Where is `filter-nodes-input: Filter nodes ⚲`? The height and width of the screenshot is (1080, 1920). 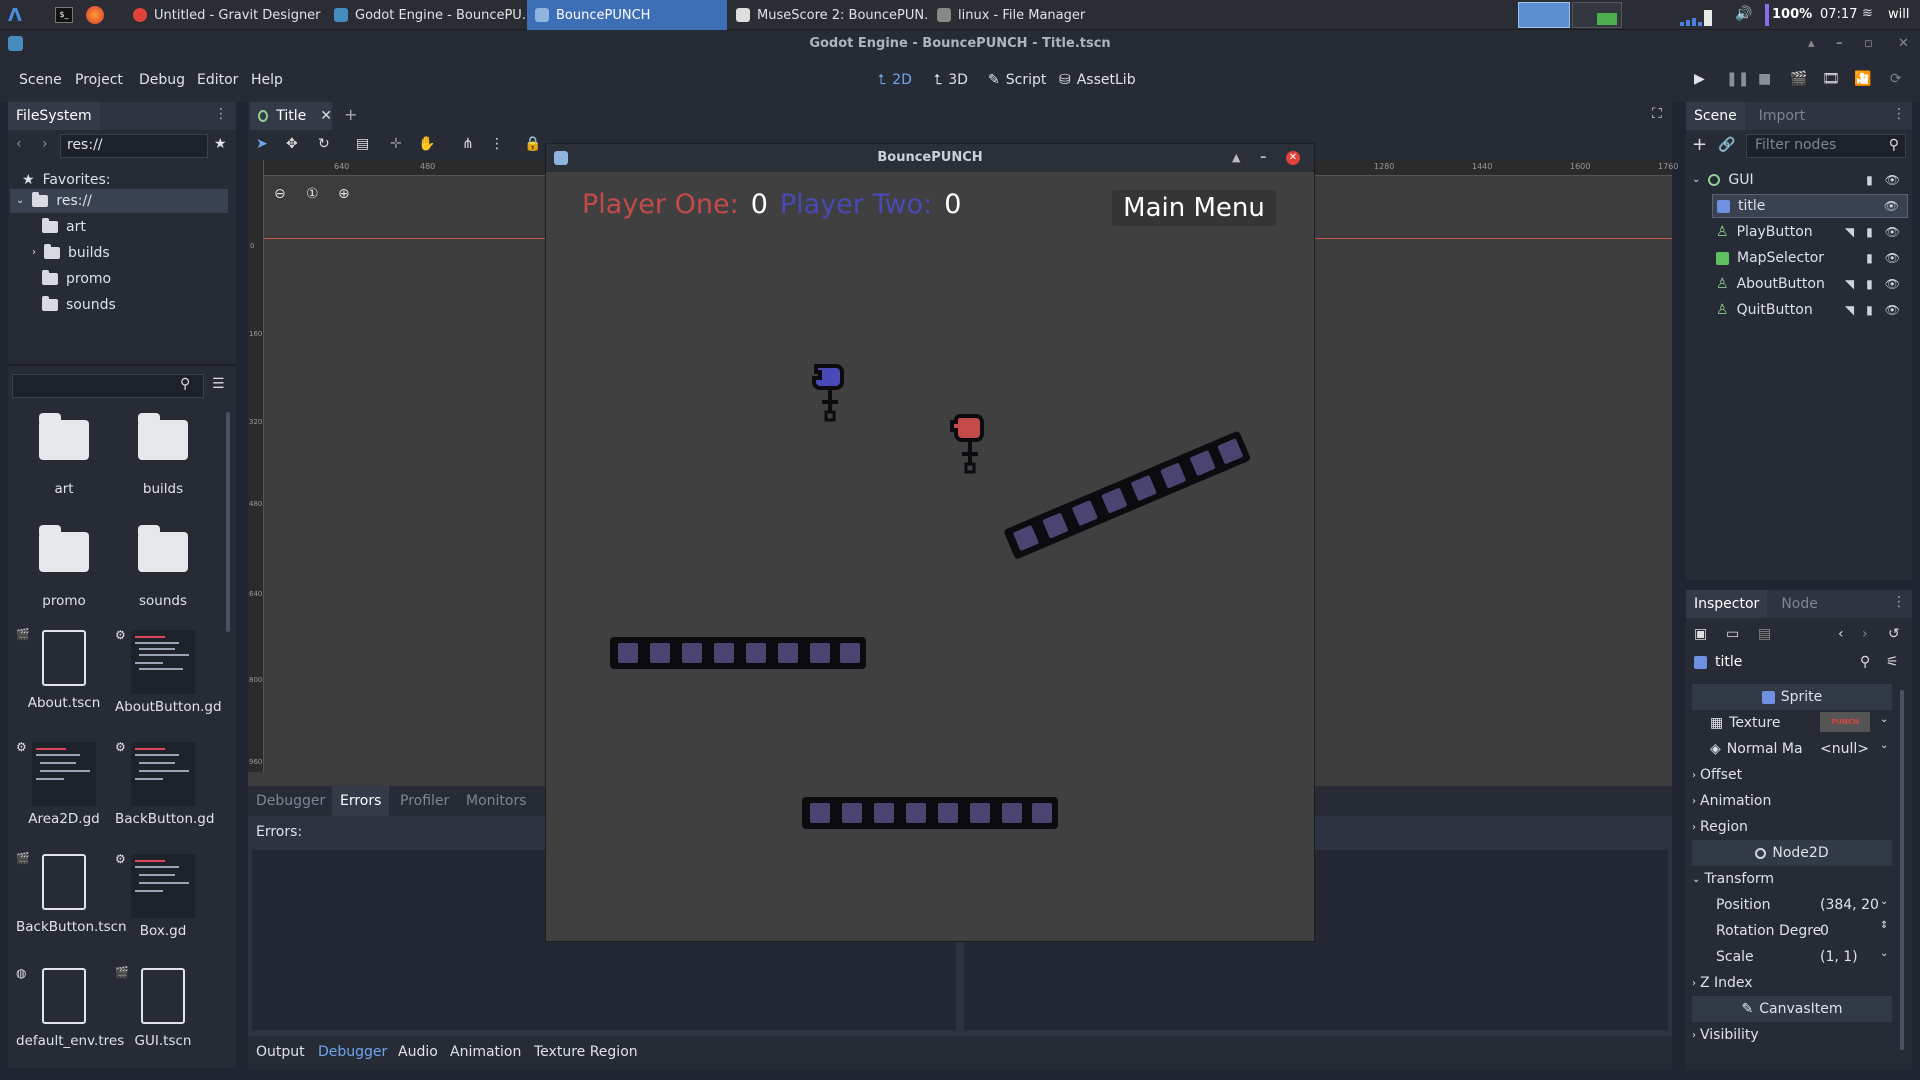
filter-nodes-input: Filter nodes ⚲ is located at coordinates (1826, 146).